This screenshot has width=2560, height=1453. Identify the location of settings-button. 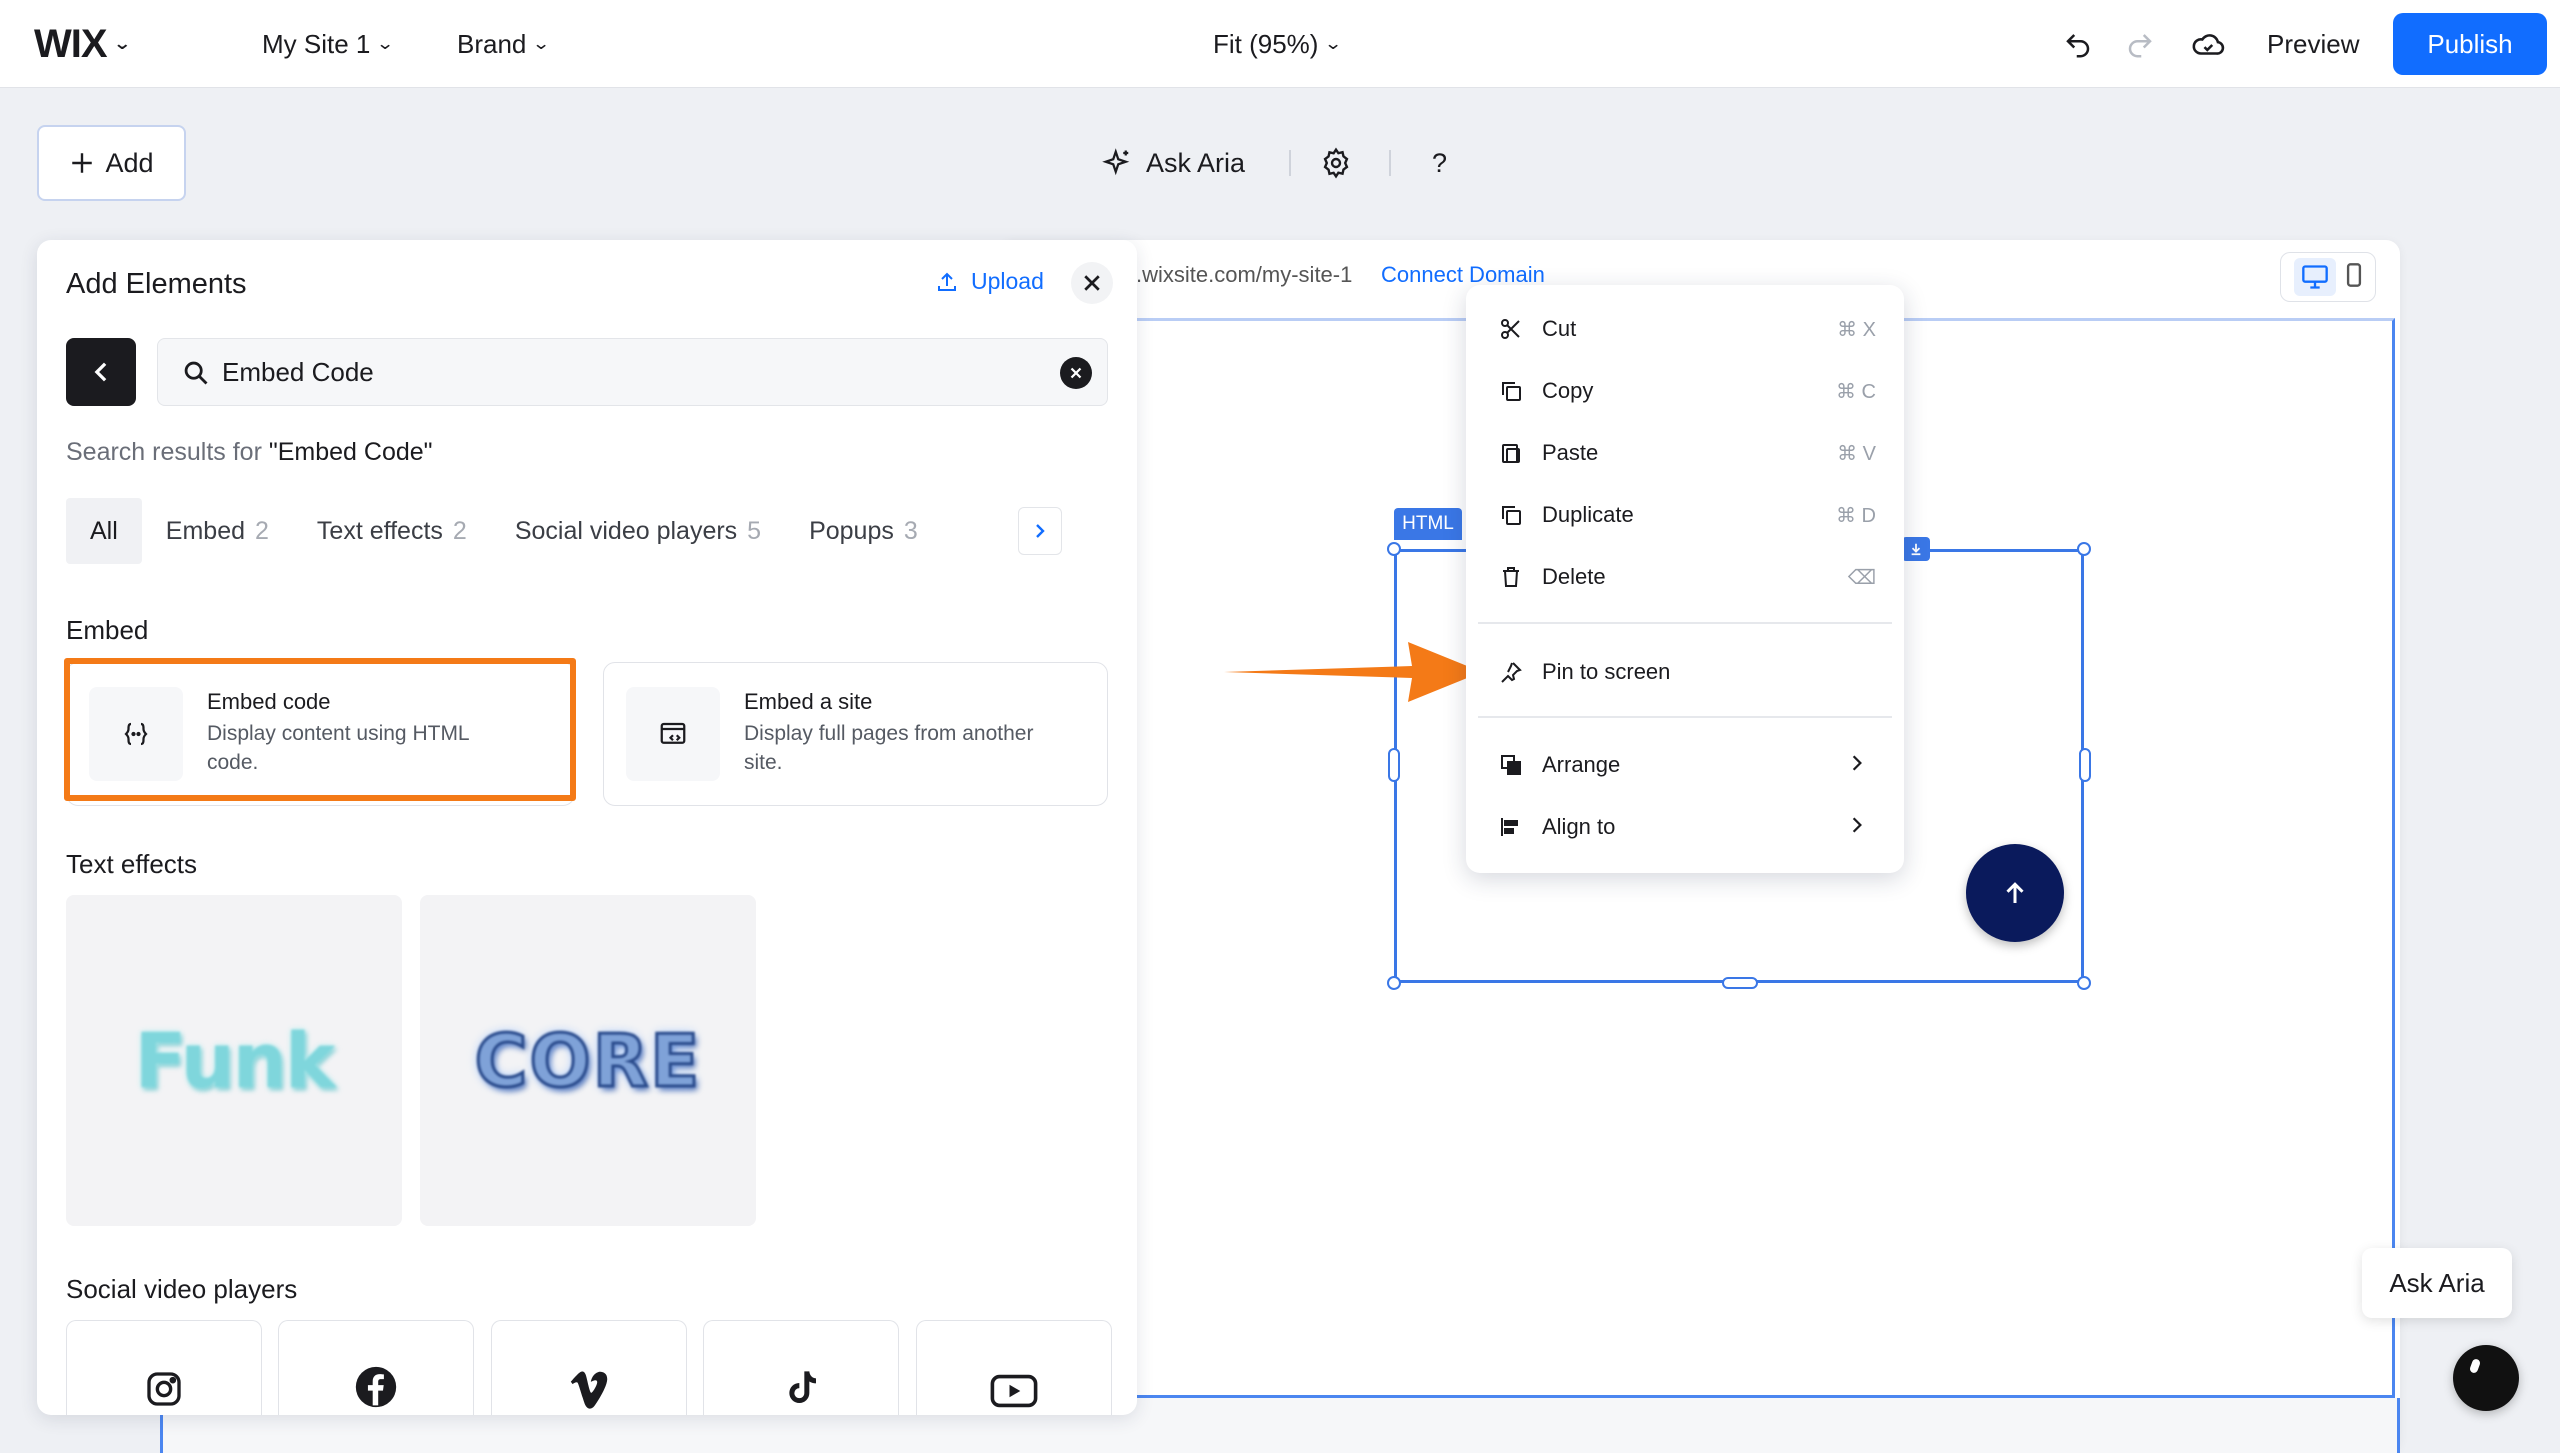
(1336, 163).